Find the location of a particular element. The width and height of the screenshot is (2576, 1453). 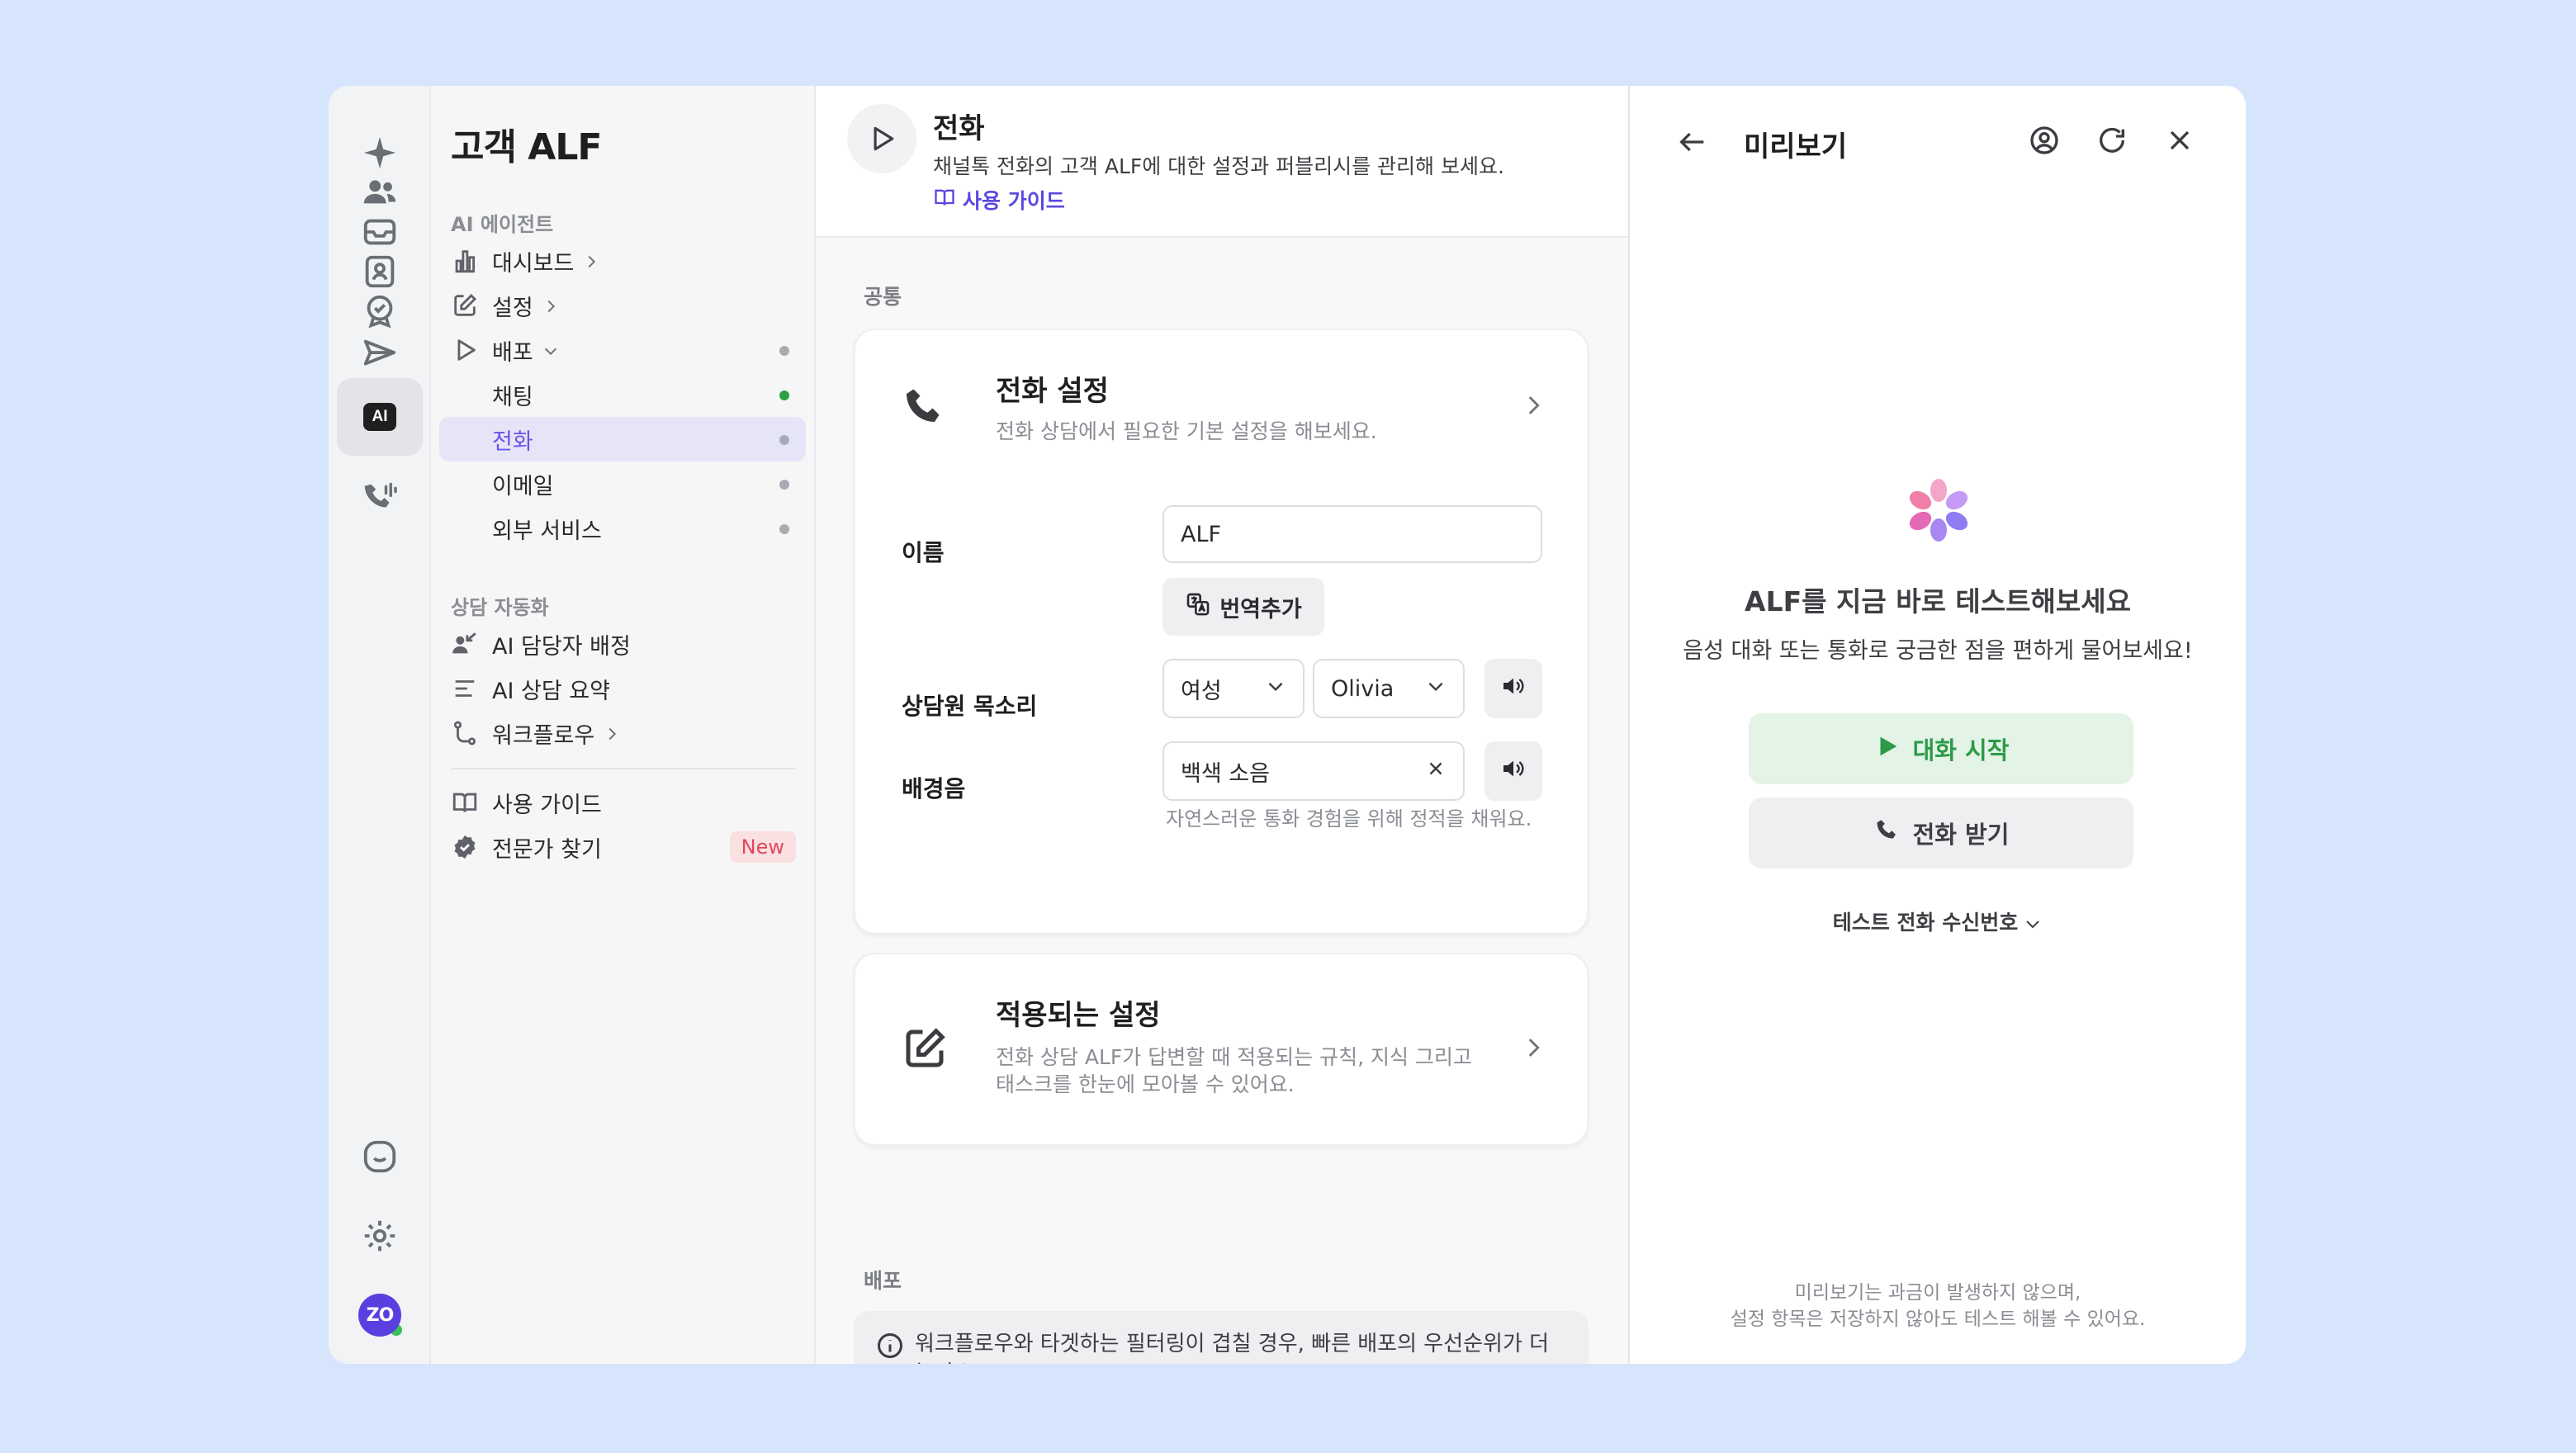

nav-item-ai-summary: AI 상담 요약 is located at coordinates (622, 688).